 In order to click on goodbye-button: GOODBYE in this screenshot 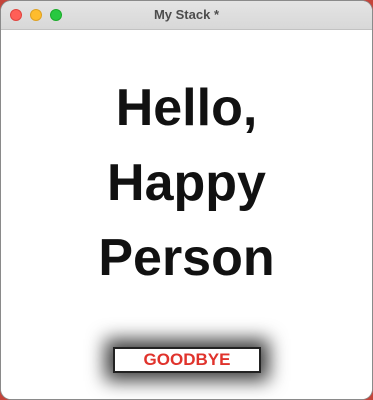, I will do `click(187, 360)`.